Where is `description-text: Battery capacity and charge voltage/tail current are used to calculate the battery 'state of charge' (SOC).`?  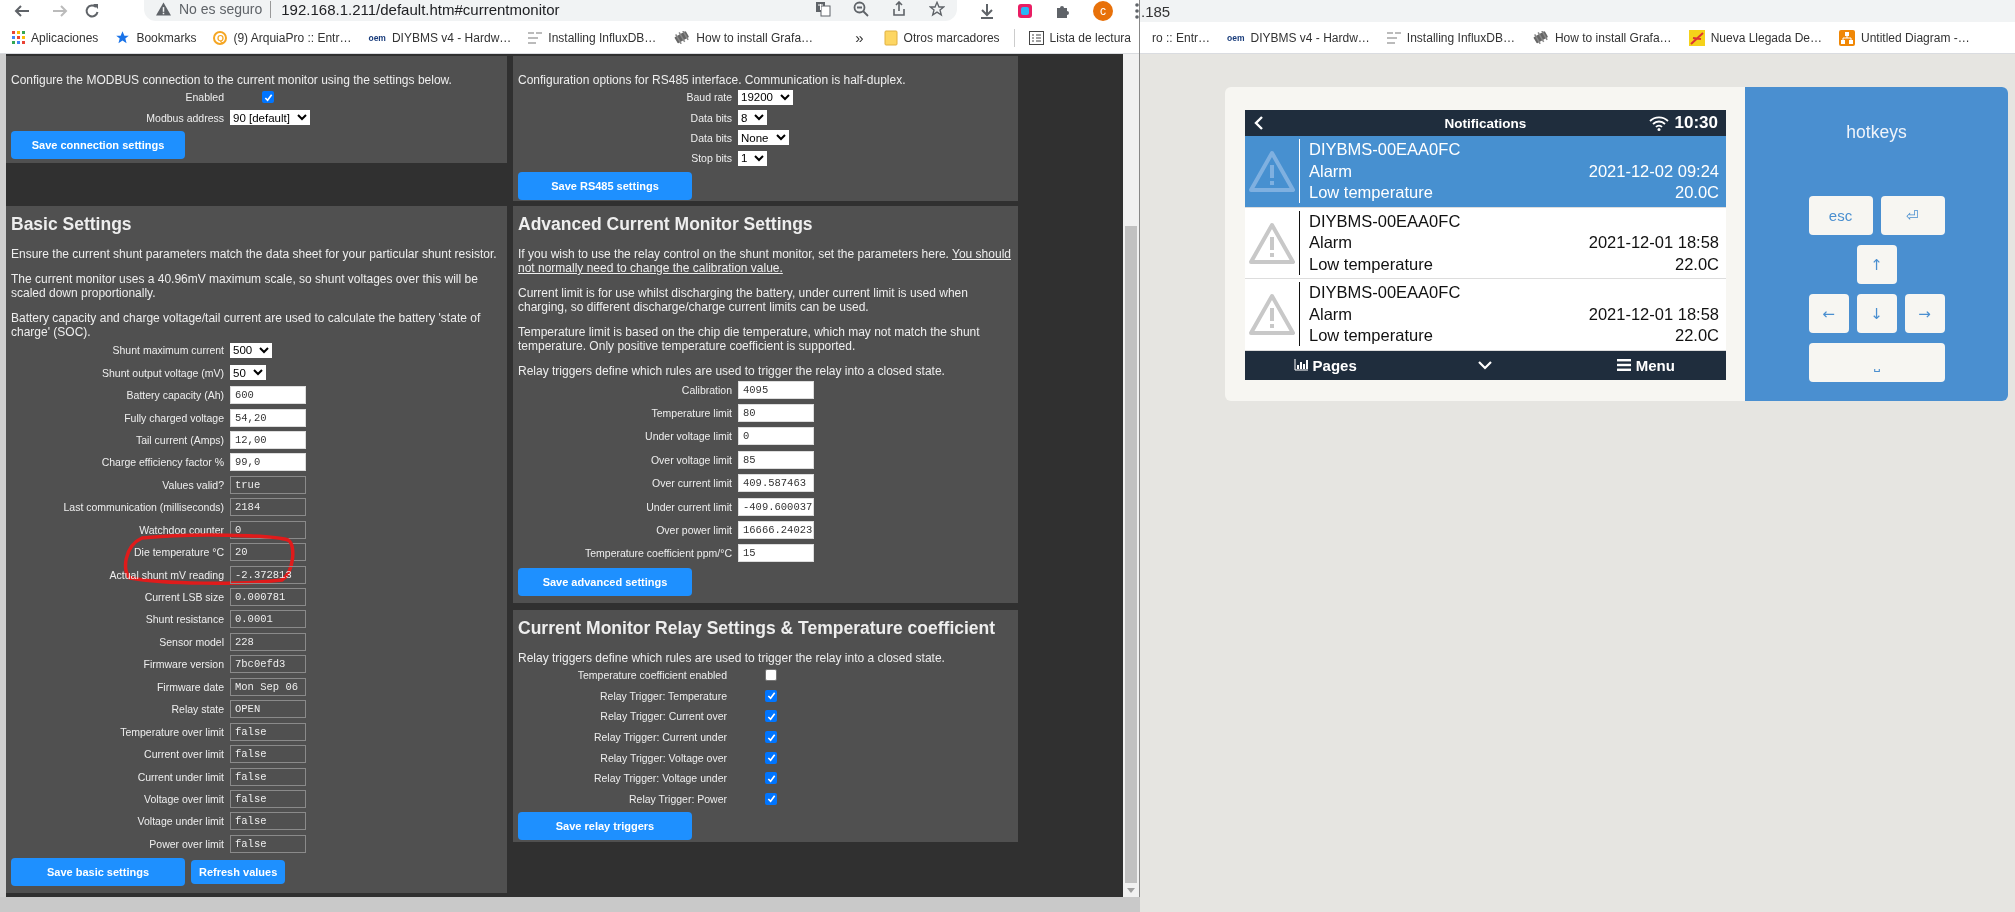 description-text: Battery capacity and charge voltage/tail current are used to calculate the battery 'state of charge' (SOC). is located at coordinates (246, 325).